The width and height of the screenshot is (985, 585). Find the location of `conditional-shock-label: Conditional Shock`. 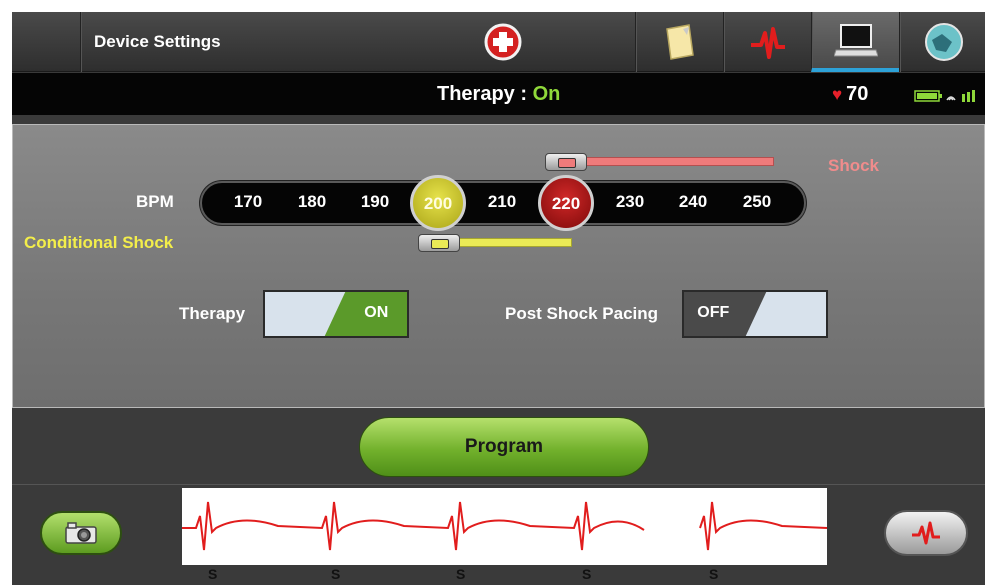

conditional-shock-label: Conditional Shock is located at coordinates (99, 242).